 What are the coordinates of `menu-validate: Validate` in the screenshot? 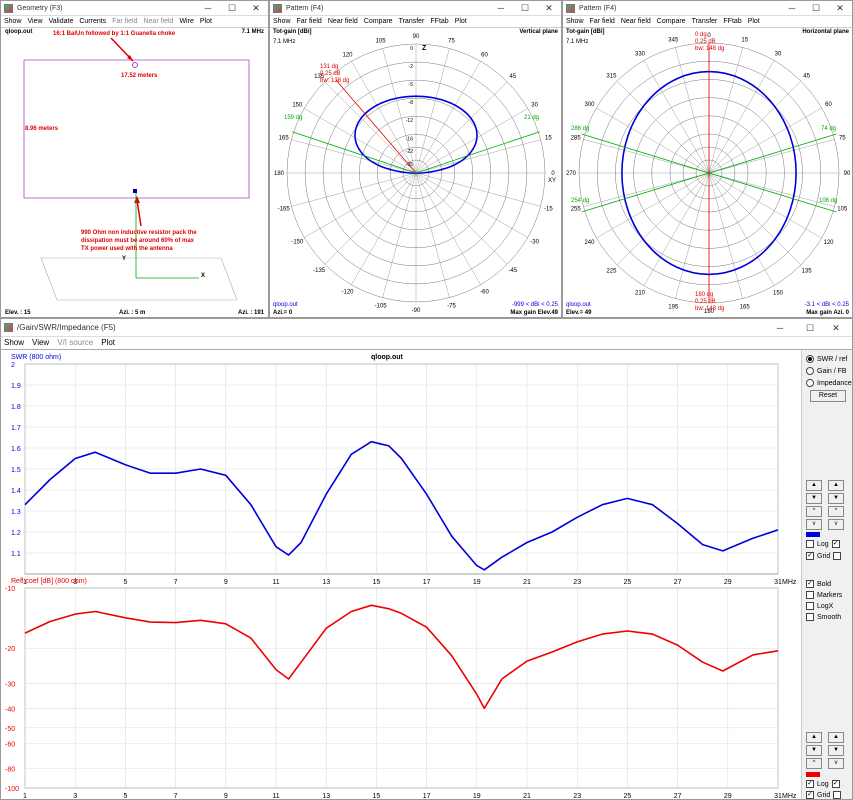 It's located at (61, 21).